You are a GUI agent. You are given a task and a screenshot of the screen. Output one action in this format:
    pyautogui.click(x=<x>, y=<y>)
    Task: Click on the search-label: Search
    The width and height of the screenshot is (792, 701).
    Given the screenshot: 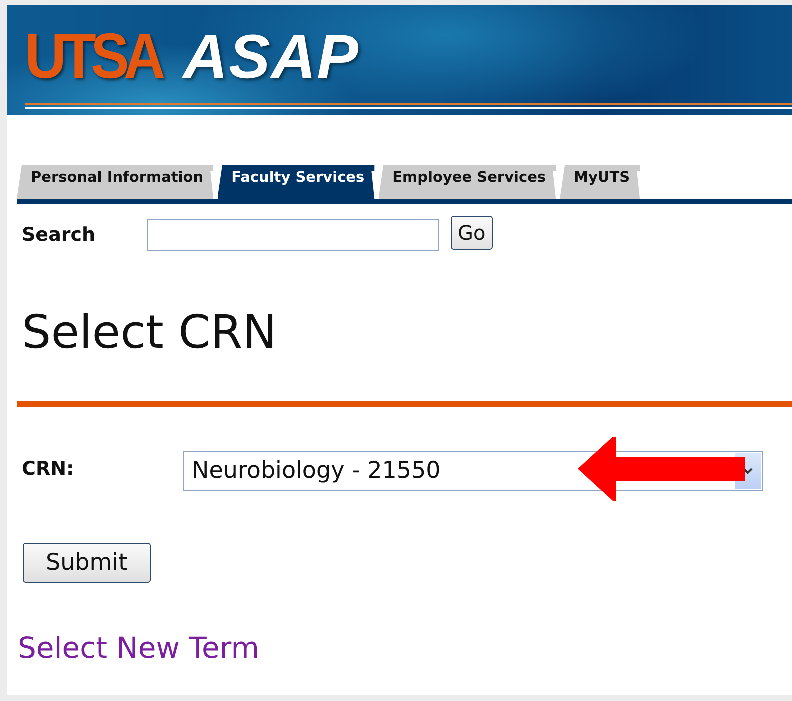 What is the action you would take?
    pyautogui.click(x=59, y=235)
    